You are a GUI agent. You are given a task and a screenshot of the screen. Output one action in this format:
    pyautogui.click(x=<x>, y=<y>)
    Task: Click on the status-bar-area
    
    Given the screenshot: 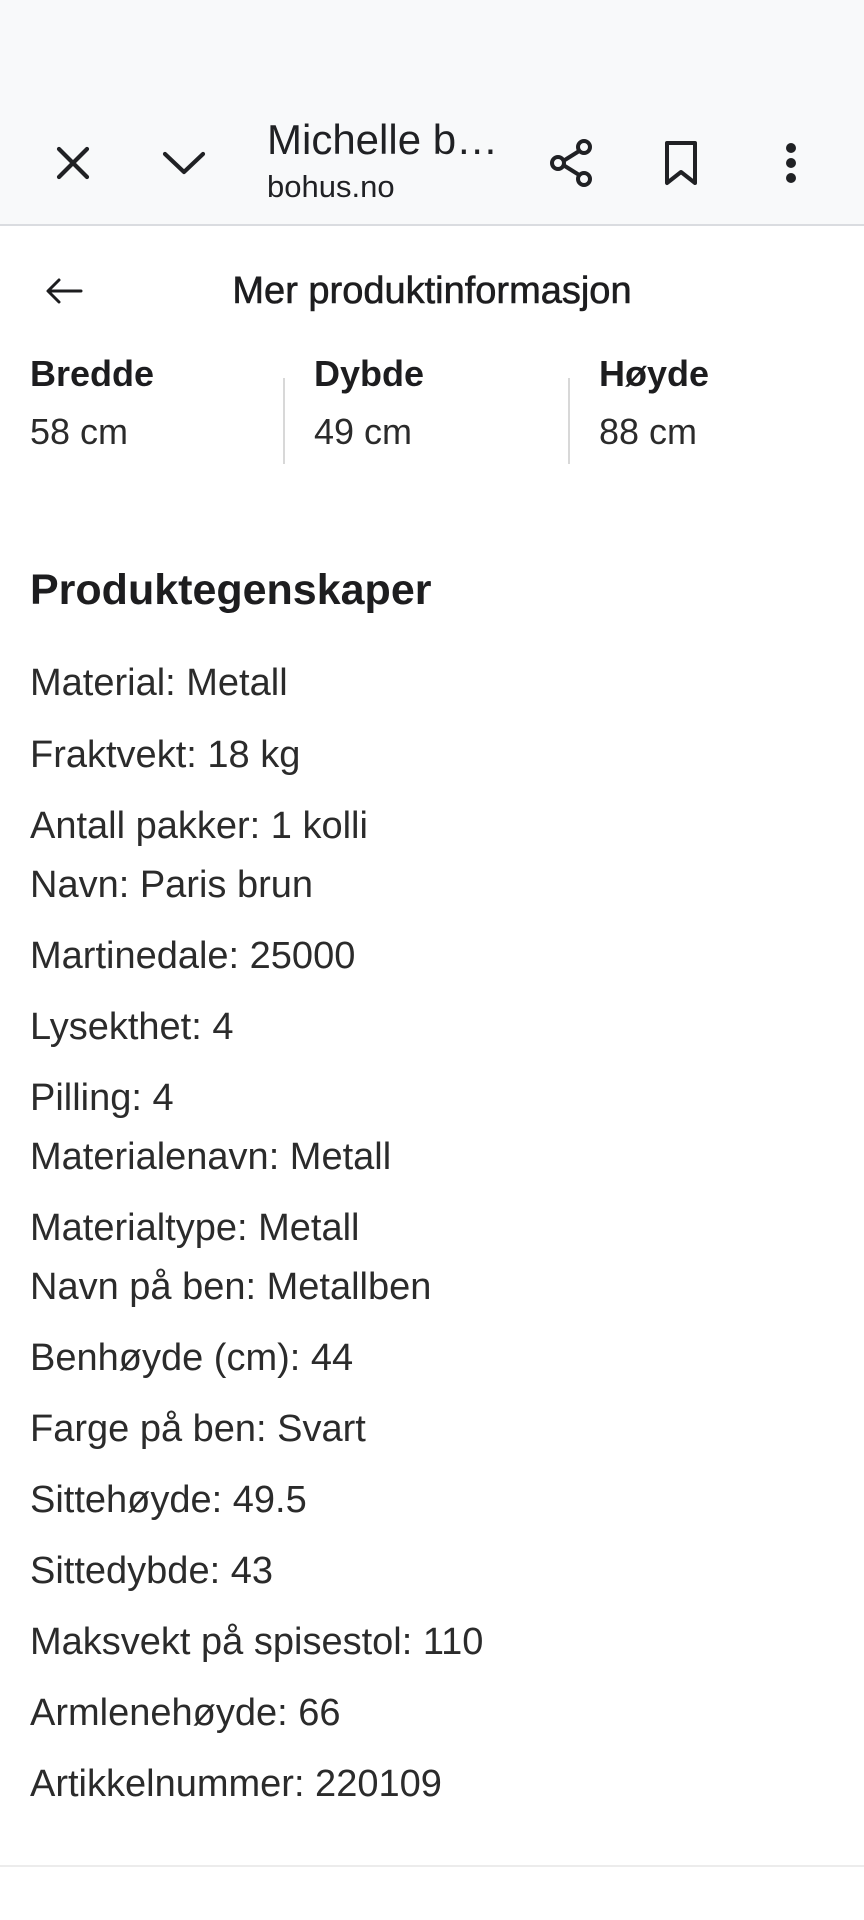 What is the action you would take?
    pyautogui.click(x=432, y=50)
    